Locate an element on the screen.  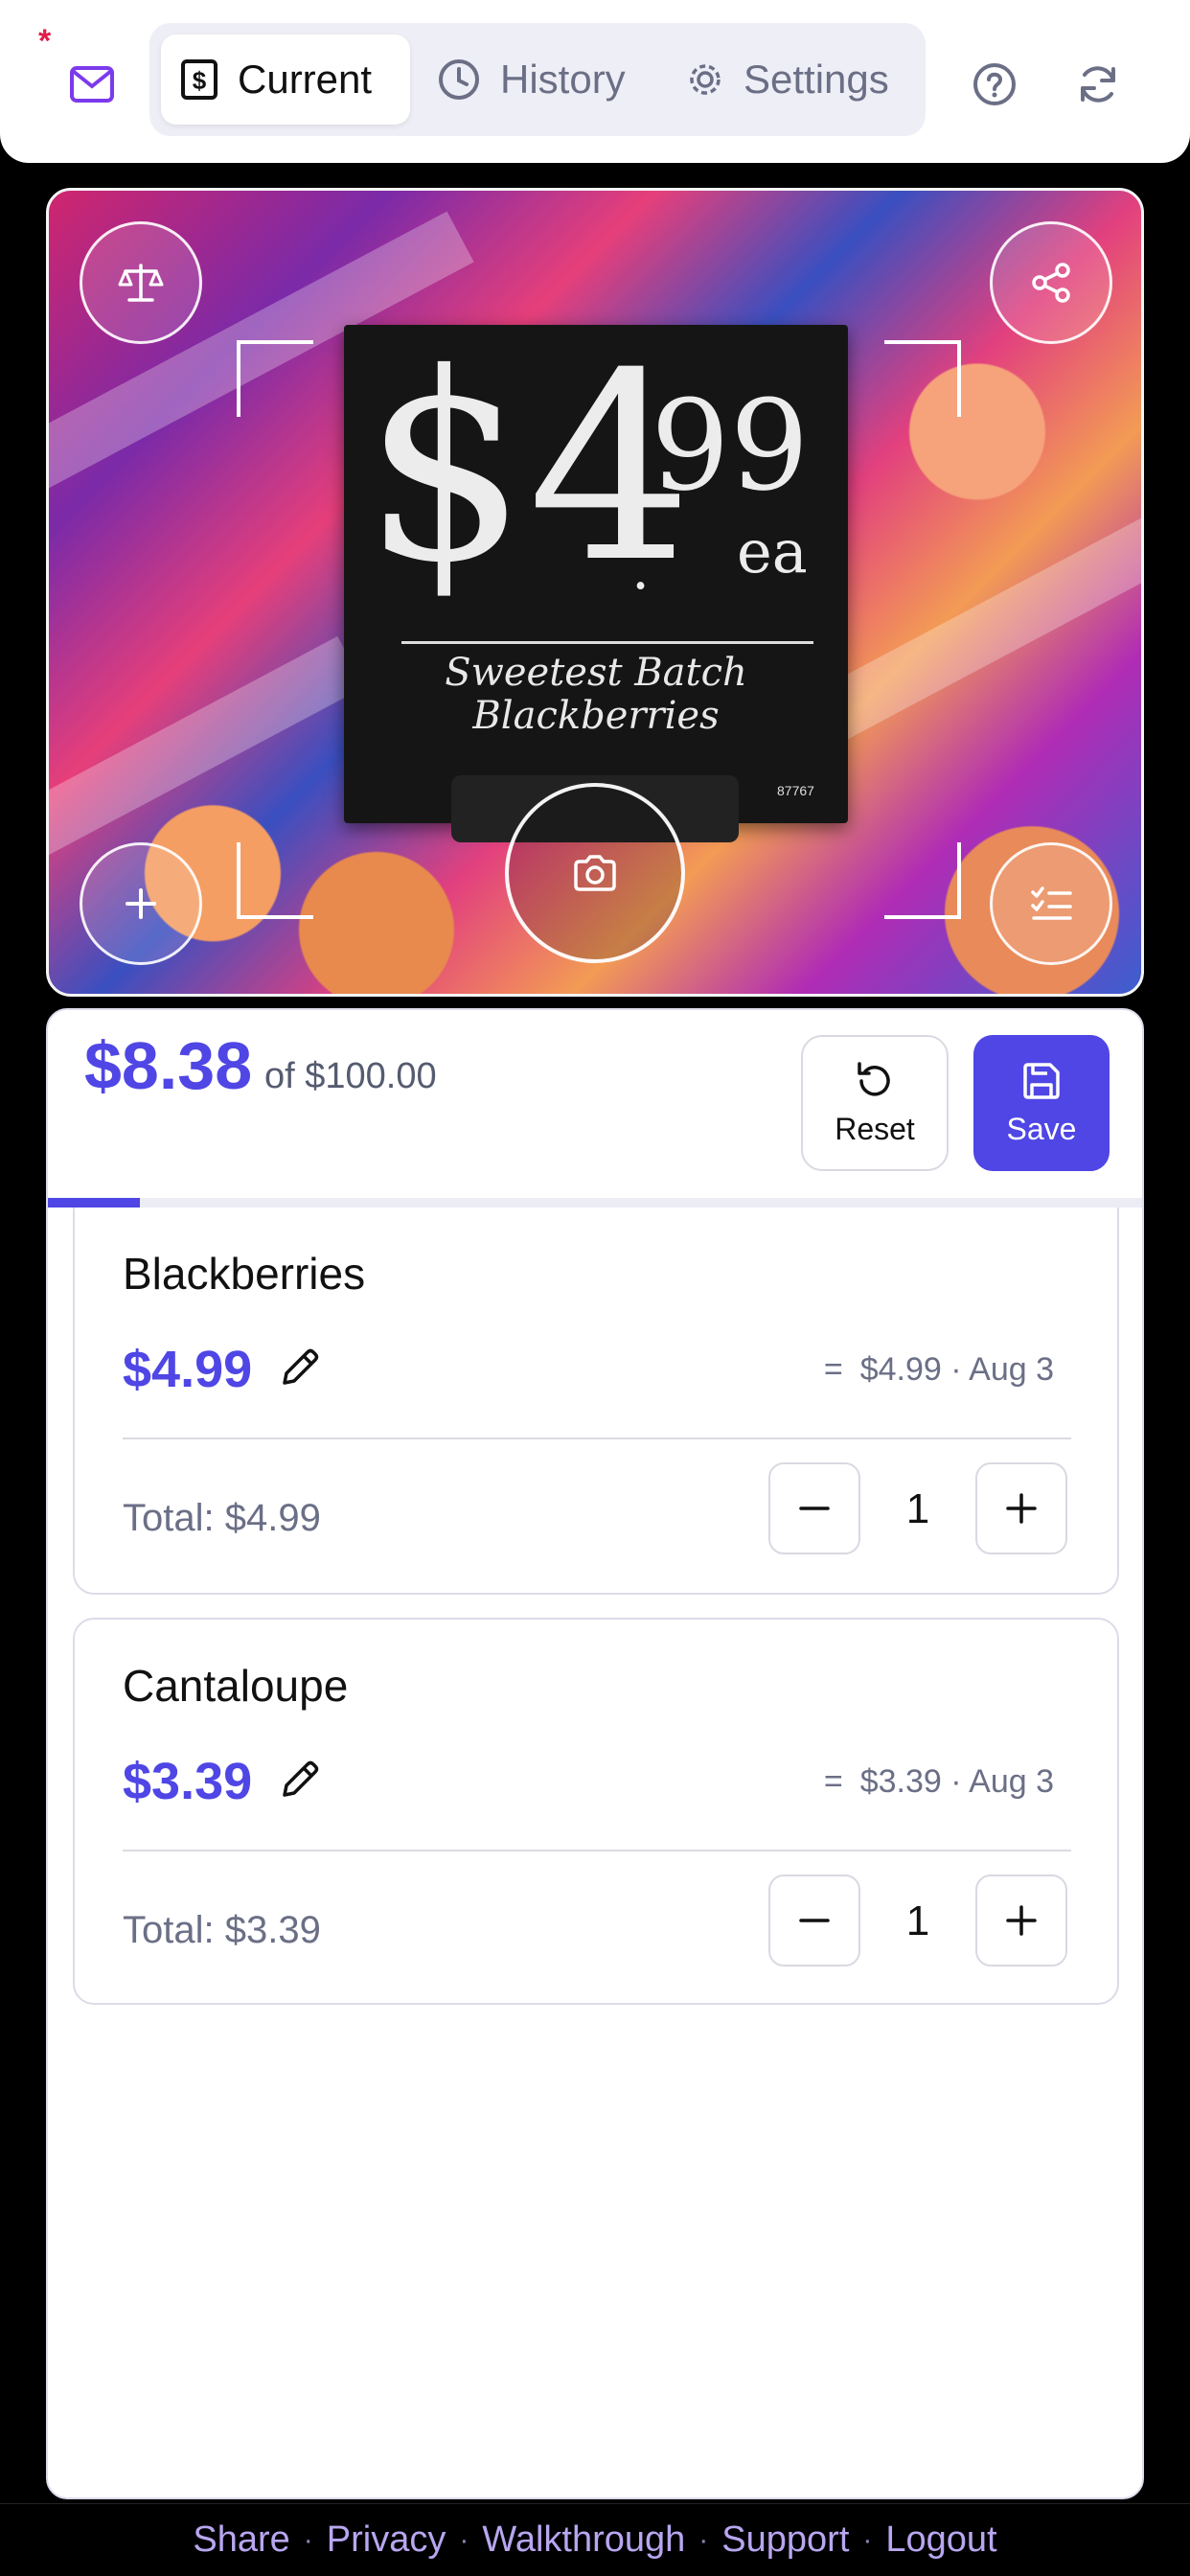
footer-link-privacy: Privacy is located at coordinates (387, 2540).